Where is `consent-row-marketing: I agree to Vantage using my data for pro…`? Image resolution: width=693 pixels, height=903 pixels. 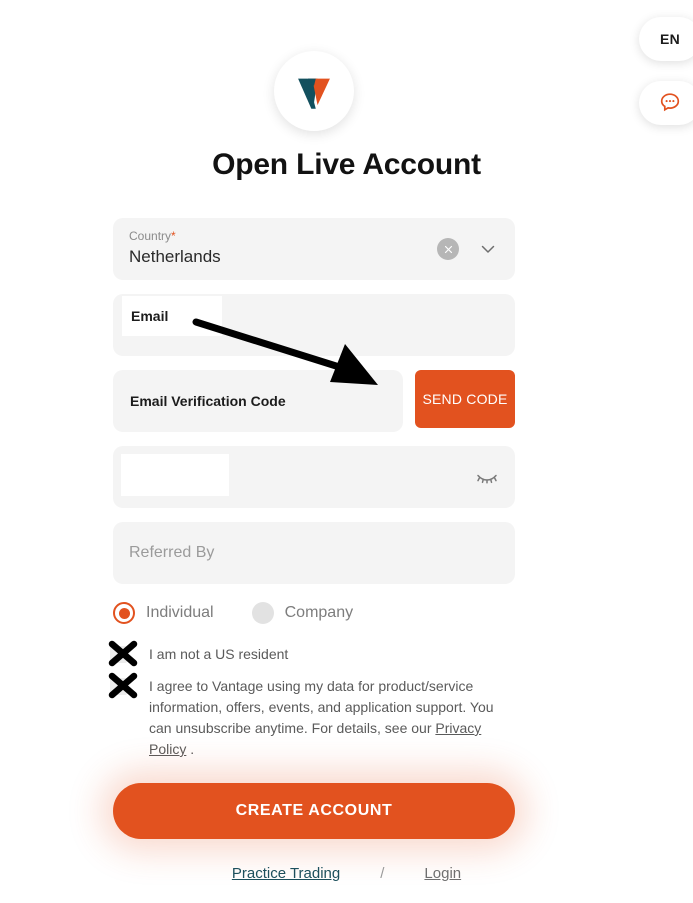
consent-row-marketing: I agree to Vantage using my data for pro… is located at coordinates (310, 718).